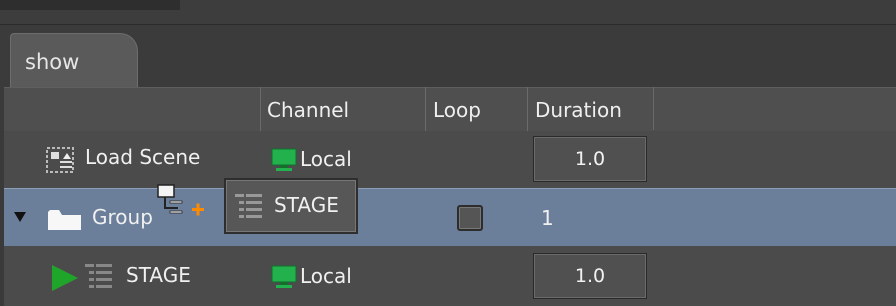 The image size is (896, 306). Describe the element at coordinates (547, 218) in the screenshot. I see `duration-value: 1` at that location.